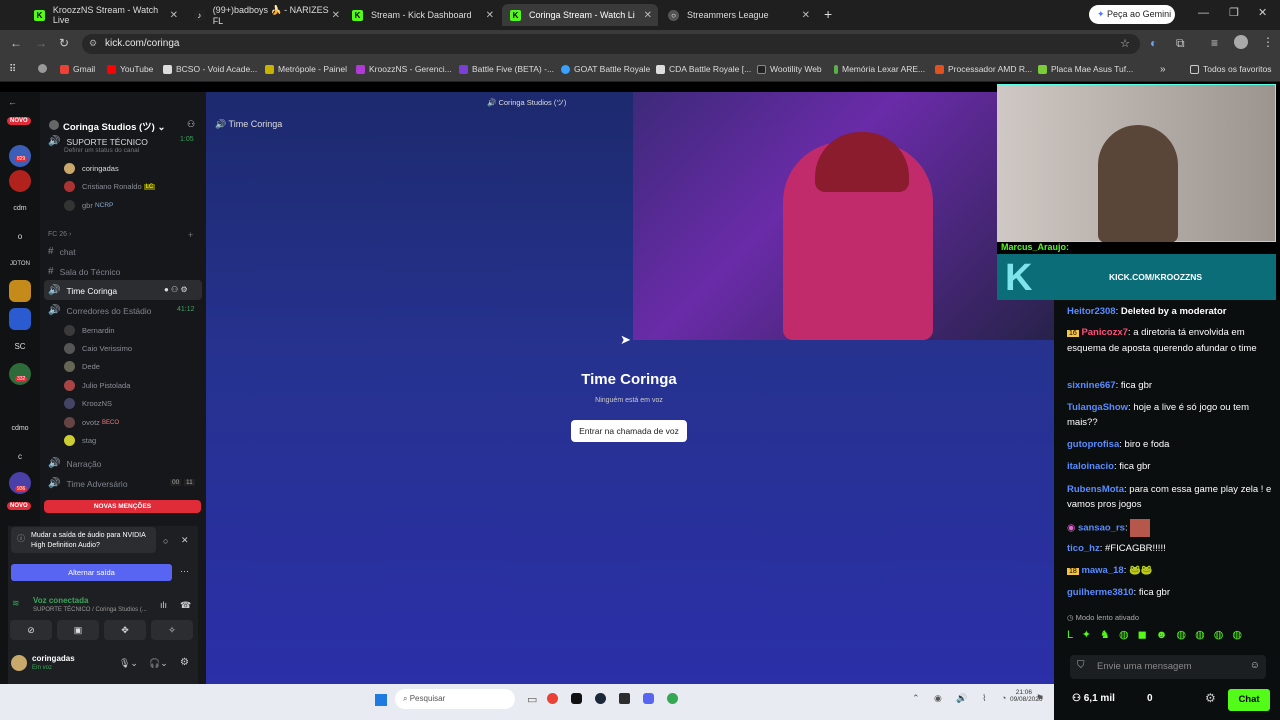  What do you see at coordinates (12, 69) in the screenshot?
I see `apps-icon: ⠿` at bounding box center [12, 69].